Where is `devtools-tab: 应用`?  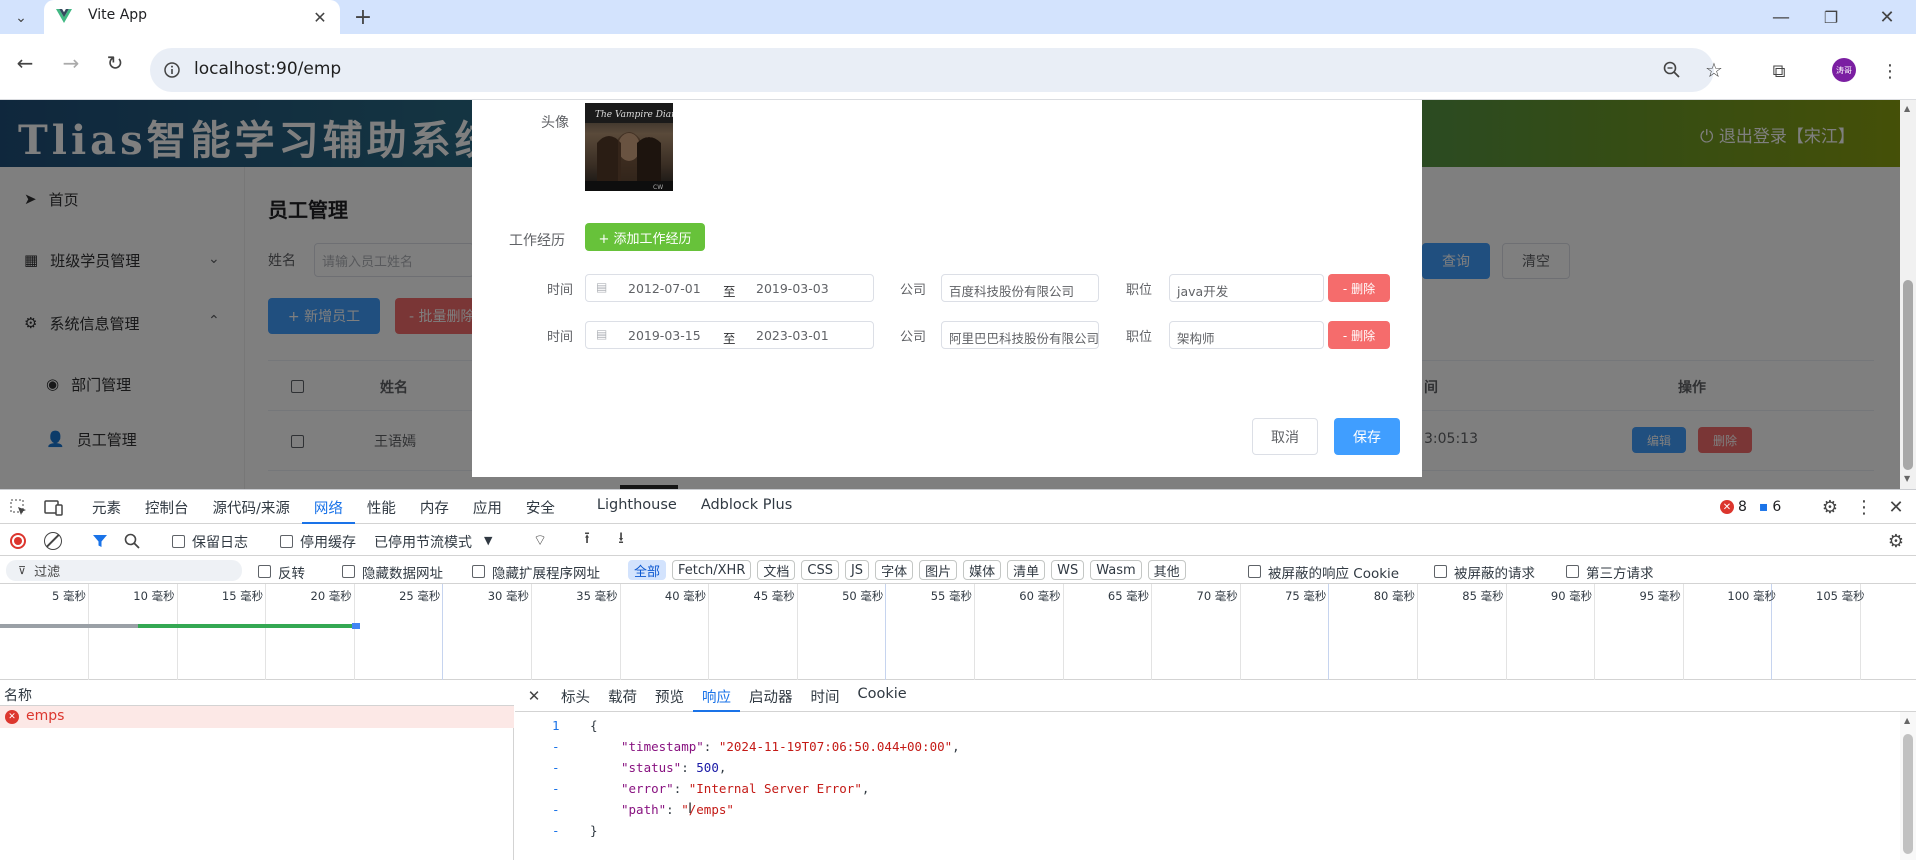
devtools-tab: 应用 is located at coordinates (487, 507).